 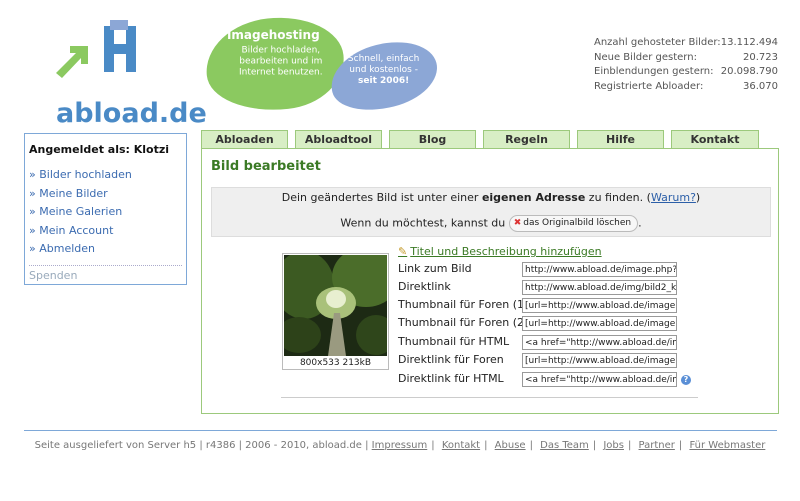 I want to click on field-label: Direktlink für HTML, so click(x=451, y=378).